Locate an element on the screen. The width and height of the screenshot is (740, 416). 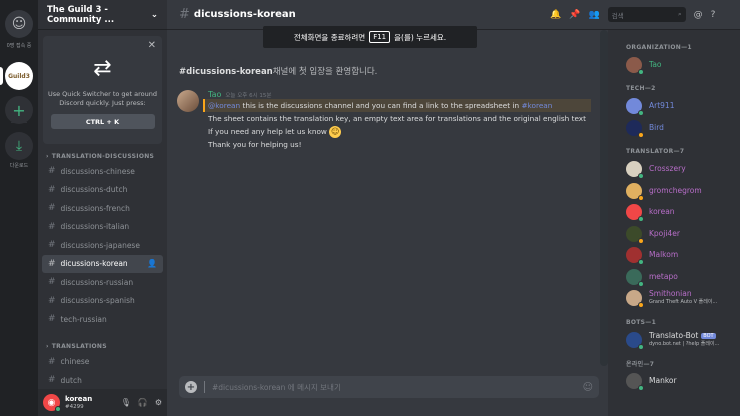
member-item: Art911 is located at coordinates (674, 107).